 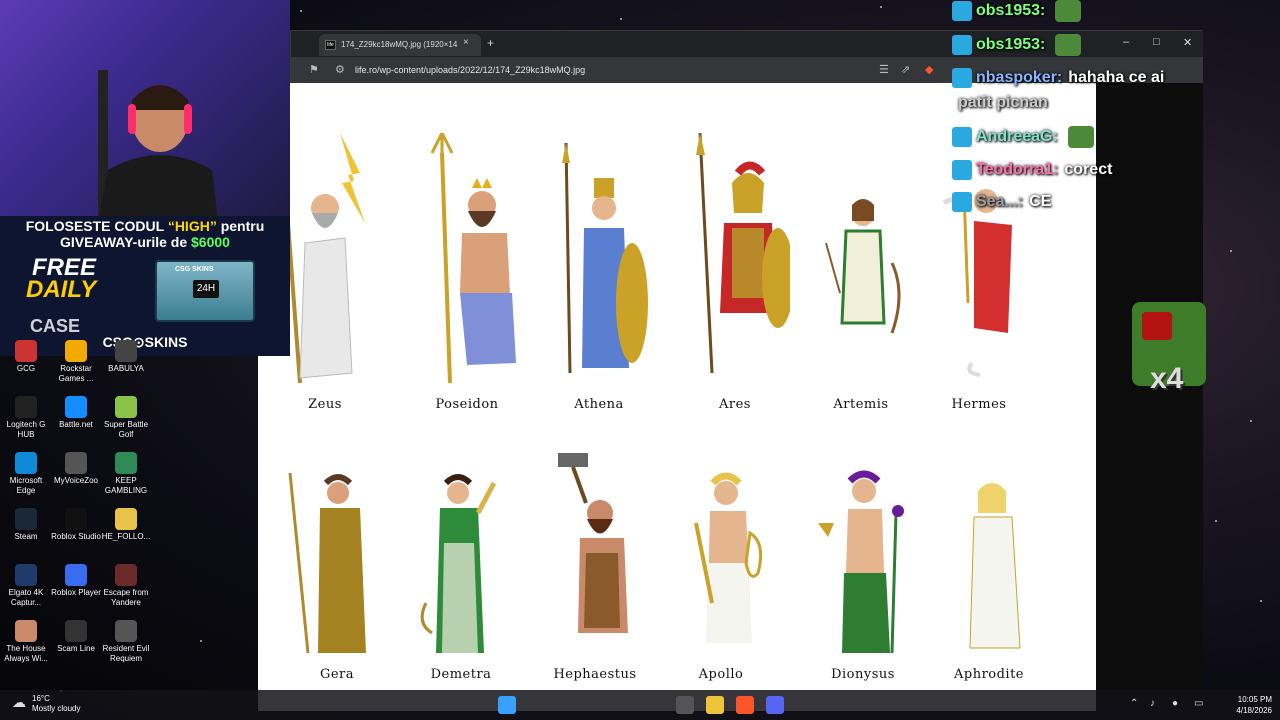 What do you see at coordinates (19, 702) in the screenshot?
I see `cloud-icon: ☁` at bounding box center [19, 702].